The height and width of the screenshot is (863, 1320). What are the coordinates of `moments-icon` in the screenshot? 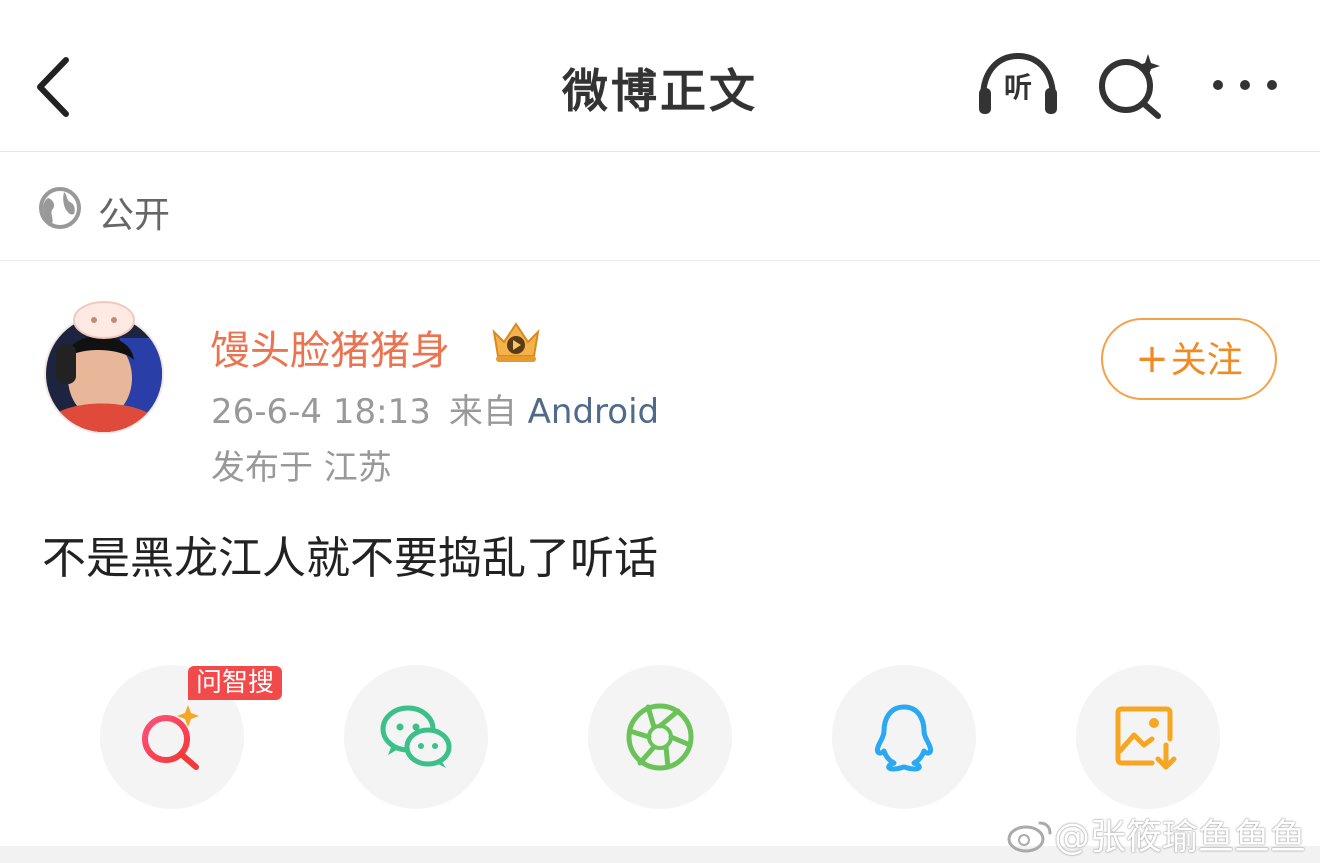 It's located at (660, 737).